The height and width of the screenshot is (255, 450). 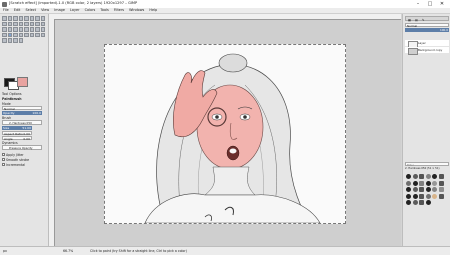 I want to click on scale-tool-icon, so click(x=42, y=23).